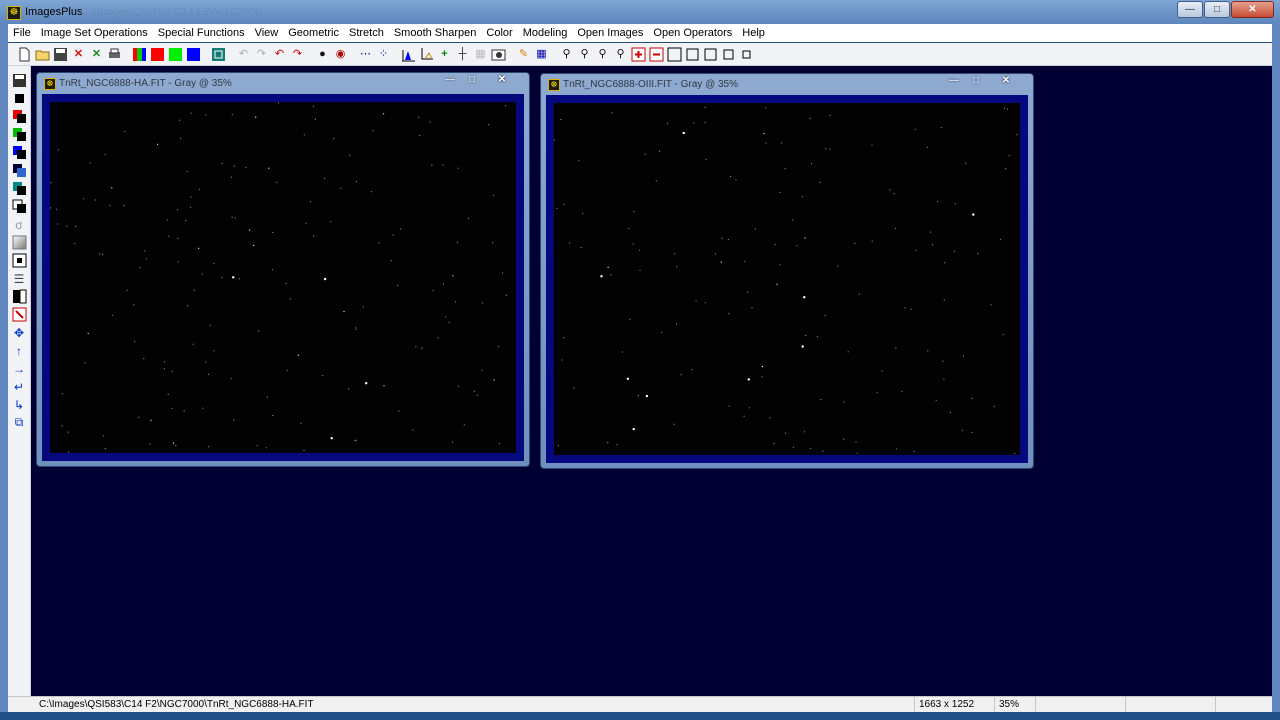 Image resolution: width=1280 pixels, height=720 pixels. Describe the element at coordinates (366, 33) in the screenshot. I see `menu-stretch: Stretch` at that location.